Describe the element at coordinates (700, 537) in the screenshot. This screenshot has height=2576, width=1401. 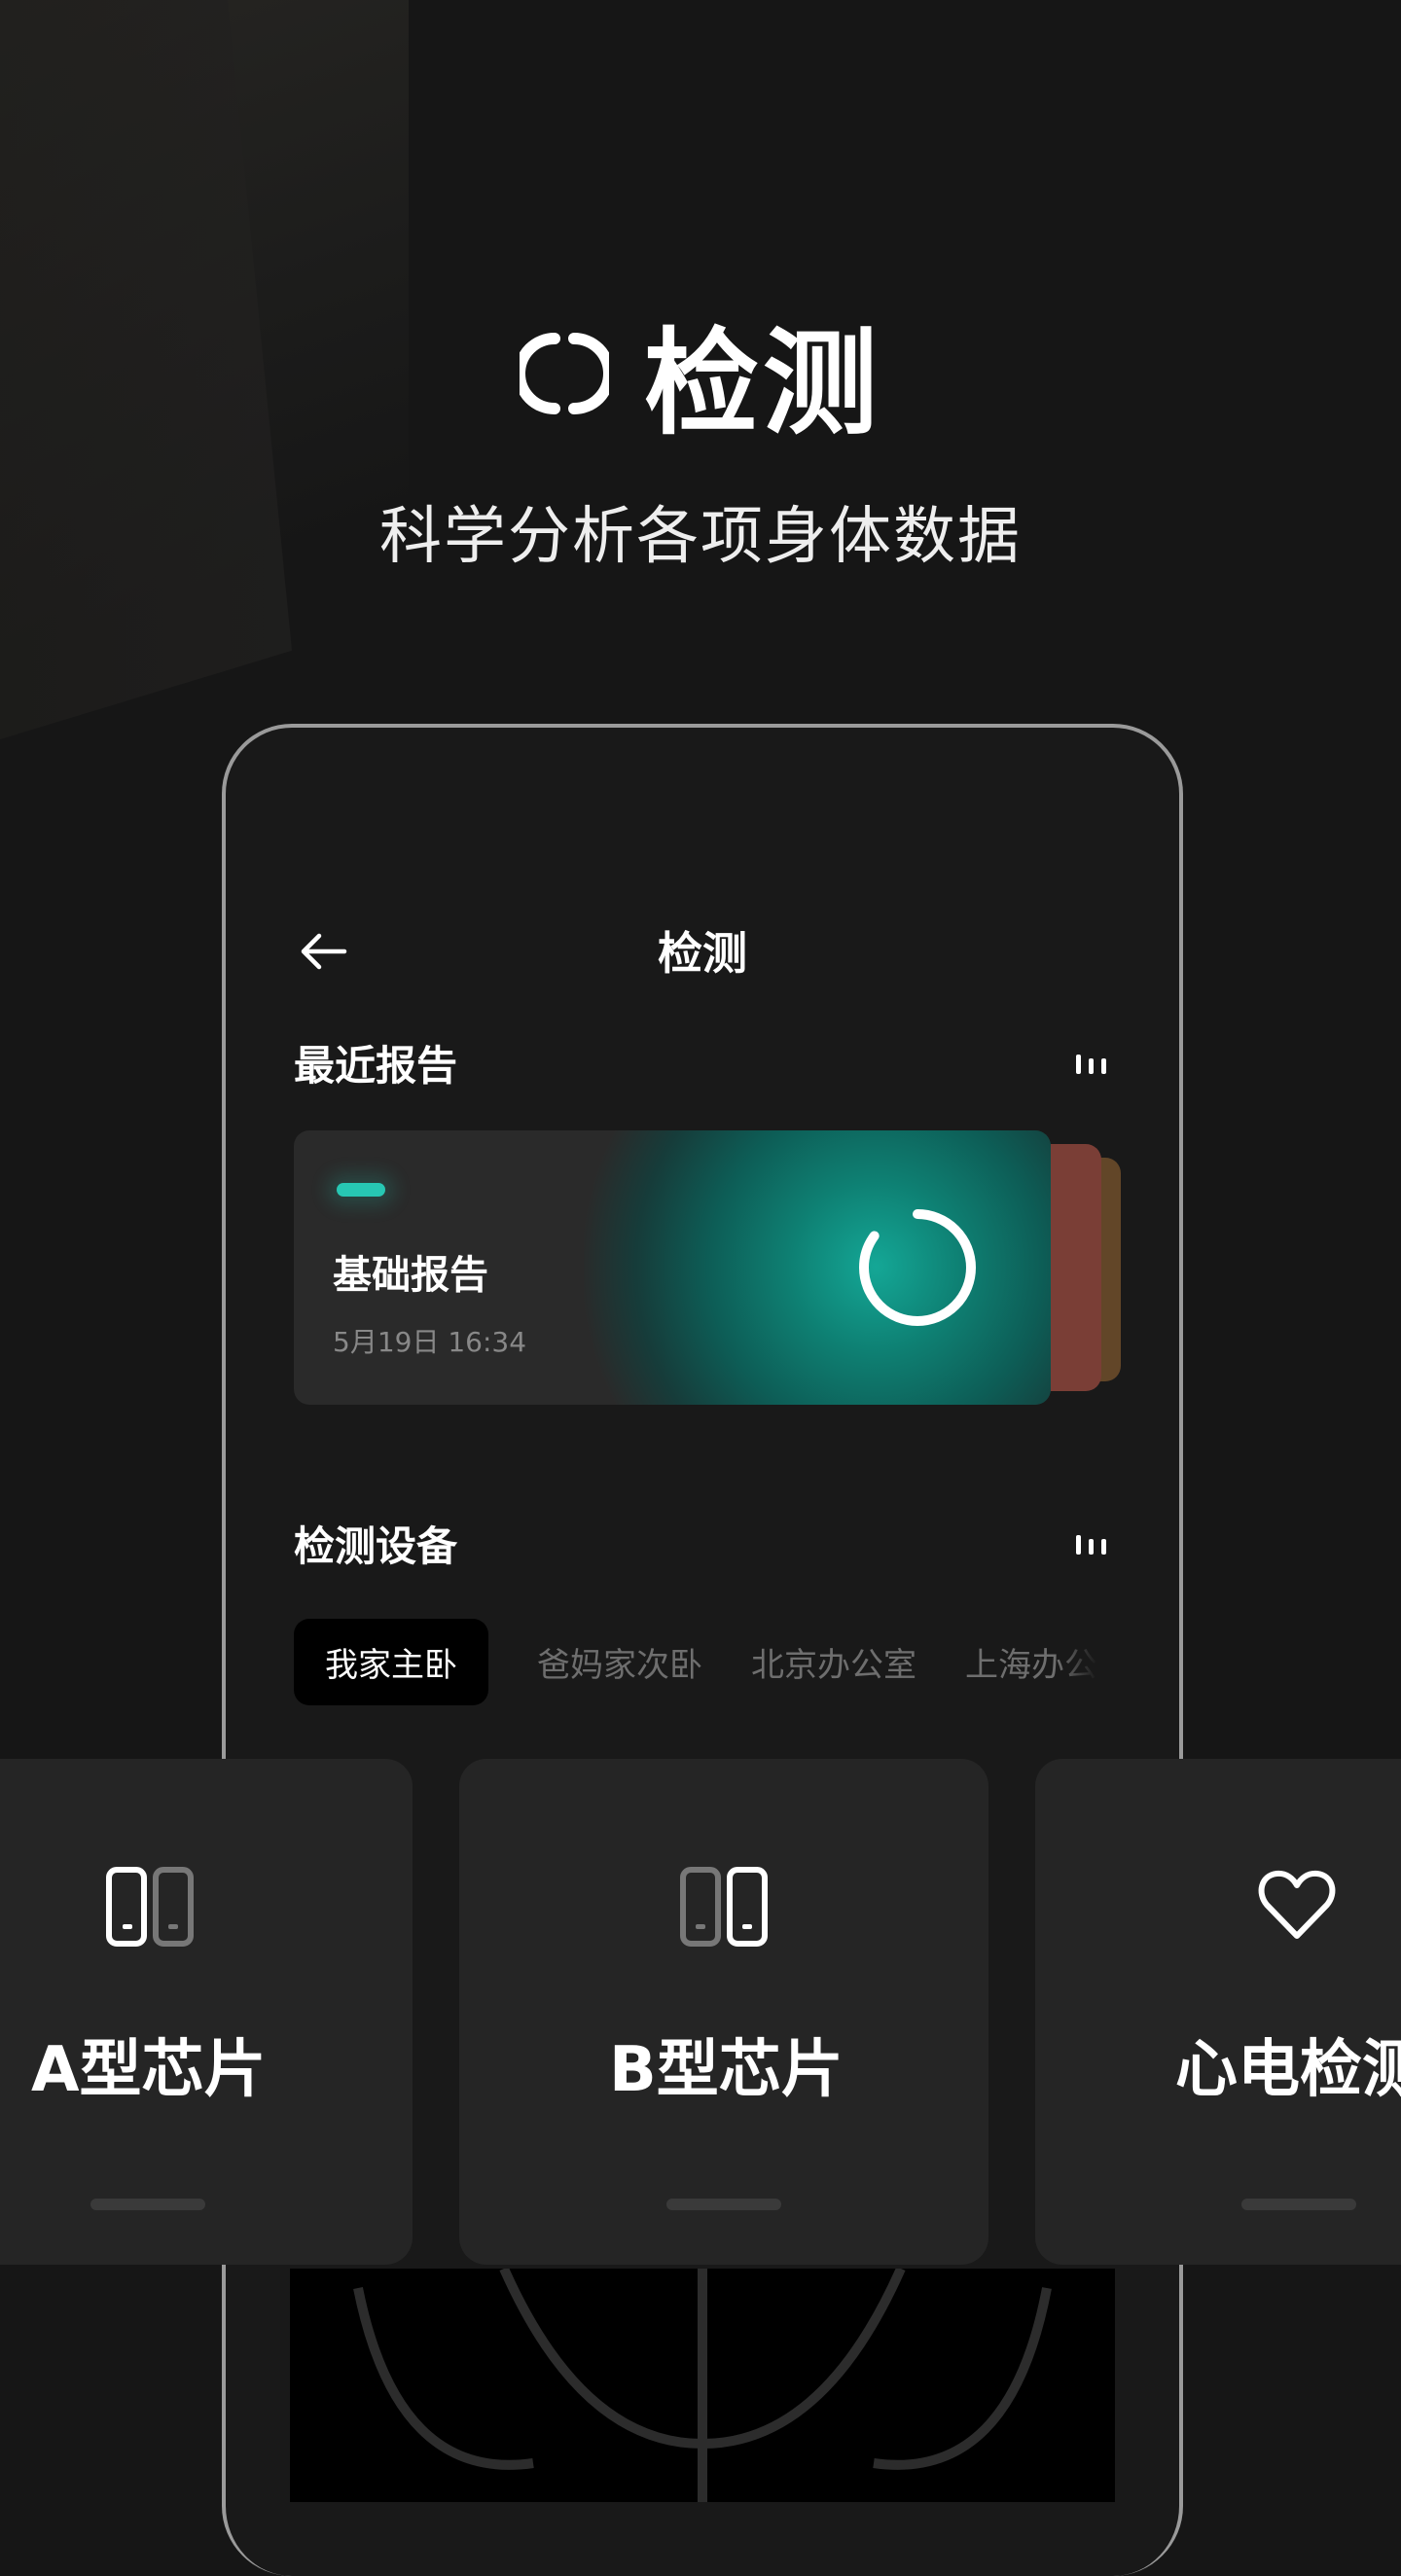
I see `hero-subtitle: 科学分析各项身体数据` at that location.